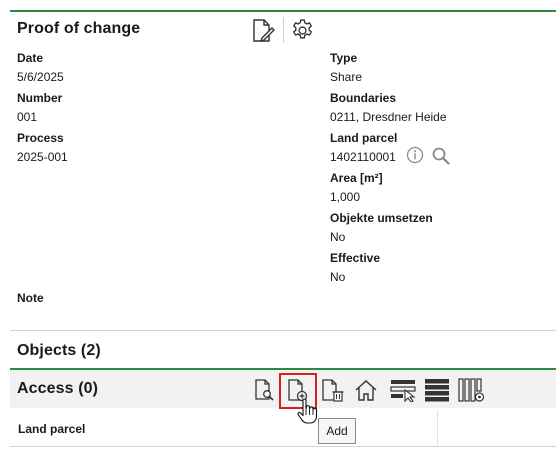 The width and height of the screenshot is (556, 467). Describe the element at coordinates (263, 31) in the screenshot. I see `edit-document-icon` at that location.